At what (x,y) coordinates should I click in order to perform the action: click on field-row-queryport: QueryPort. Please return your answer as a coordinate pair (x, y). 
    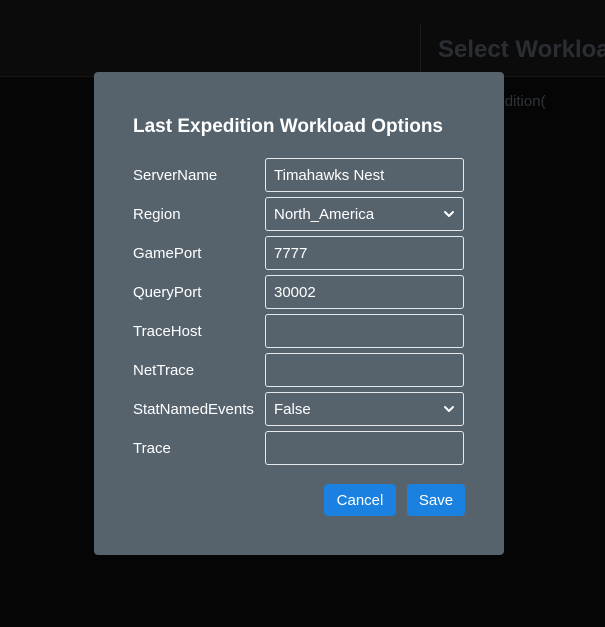
    Looking at the image, I should click on (299, 292).